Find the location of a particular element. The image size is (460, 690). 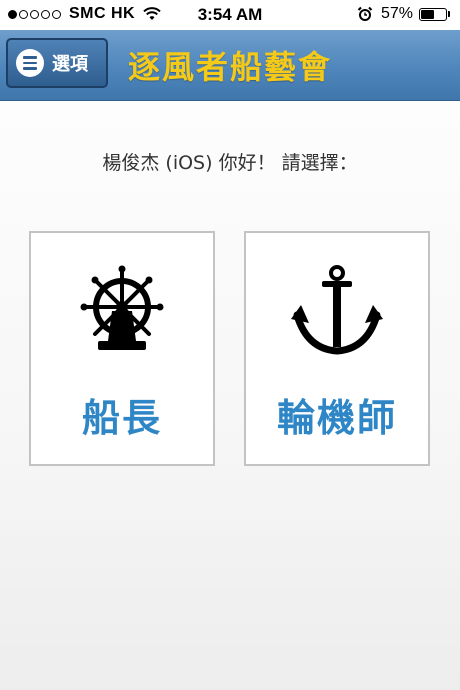

role-label-engineer: 輪機師 is located at coordinates (336, 418).